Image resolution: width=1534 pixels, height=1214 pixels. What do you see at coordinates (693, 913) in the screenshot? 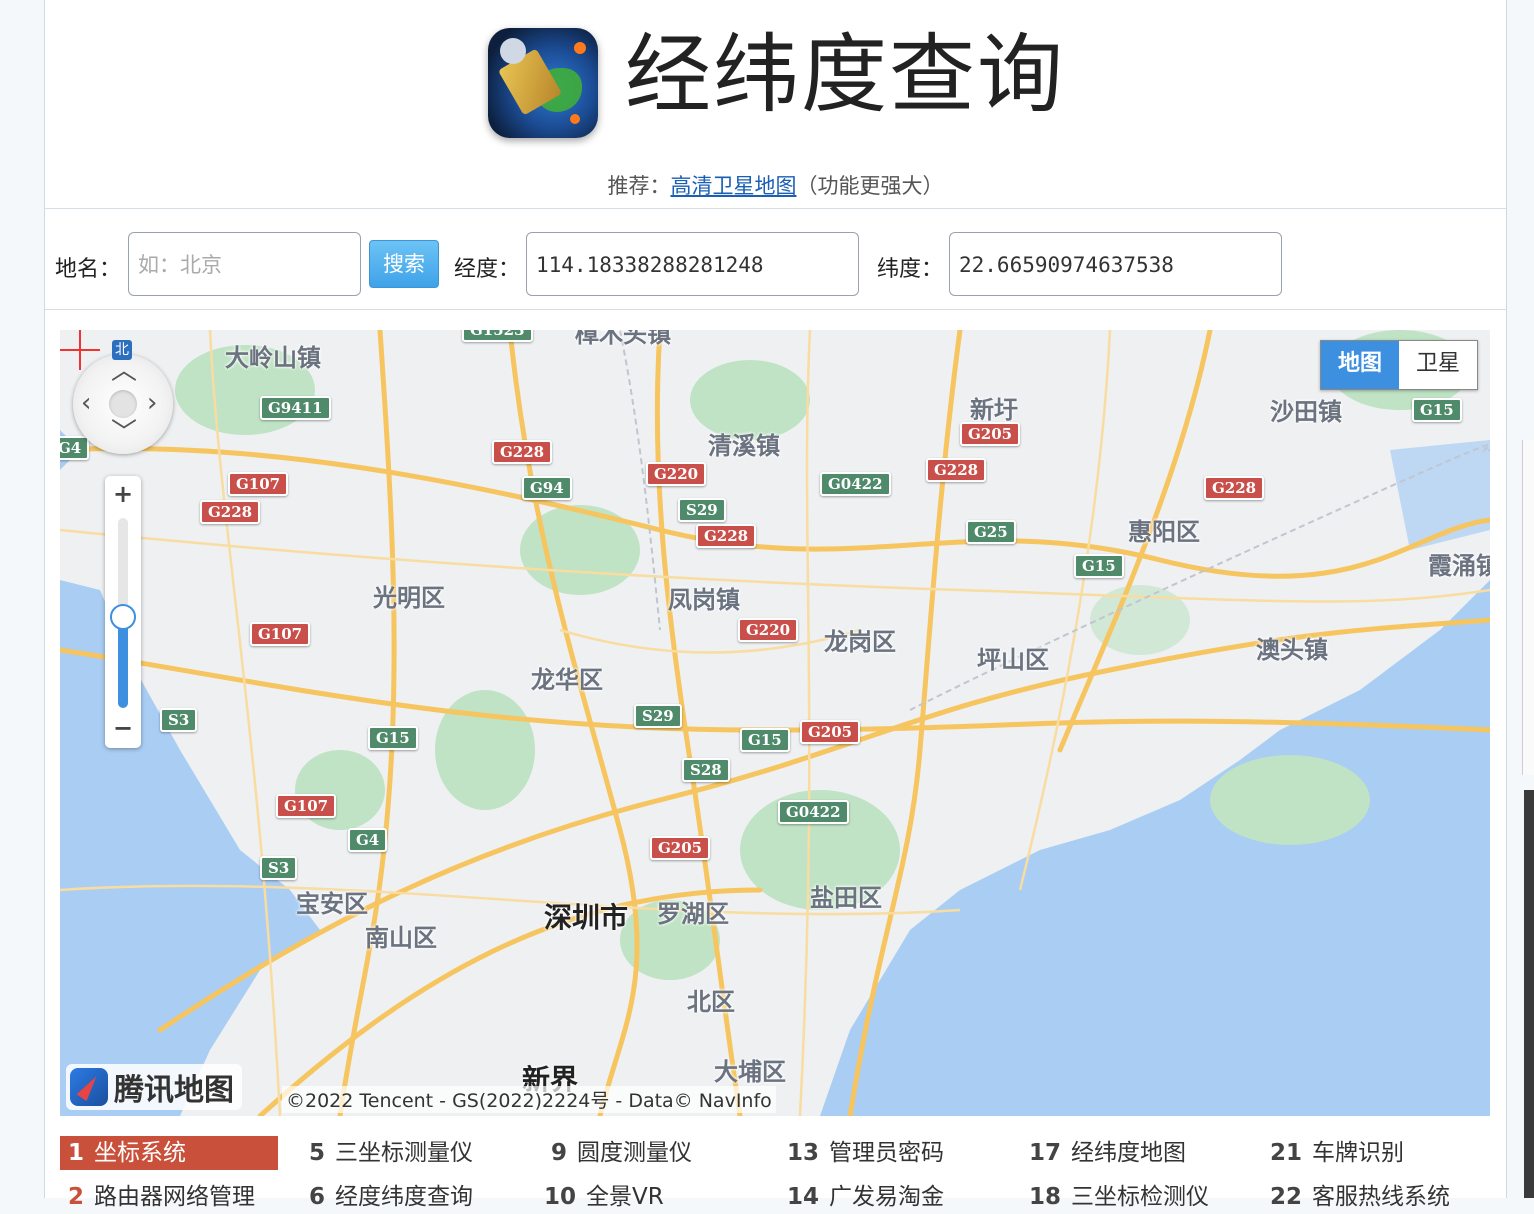
I see `place-label: 罗湖区` at bounding box center [693, 913].